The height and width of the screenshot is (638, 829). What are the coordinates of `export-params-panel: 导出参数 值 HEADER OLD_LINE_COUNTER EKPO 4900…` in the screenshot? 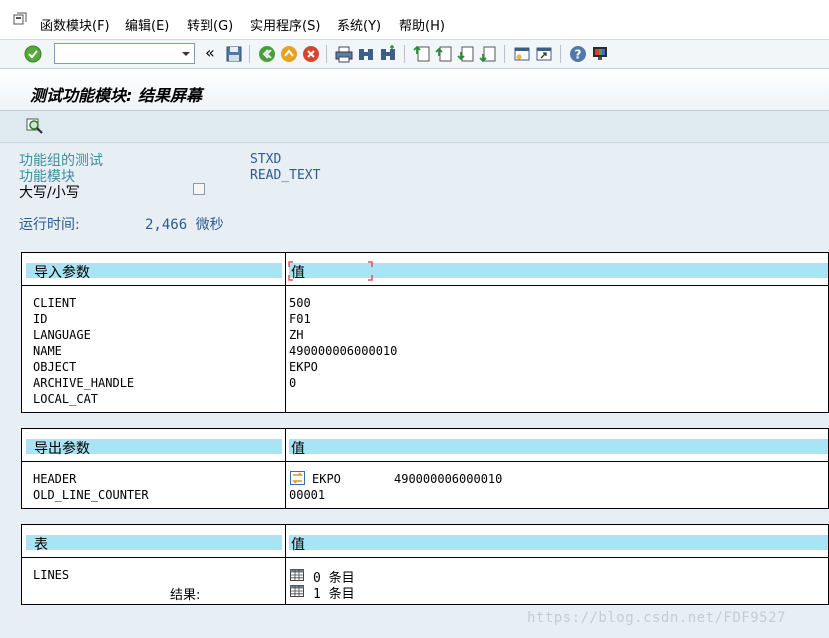 It's located at (425, 468).